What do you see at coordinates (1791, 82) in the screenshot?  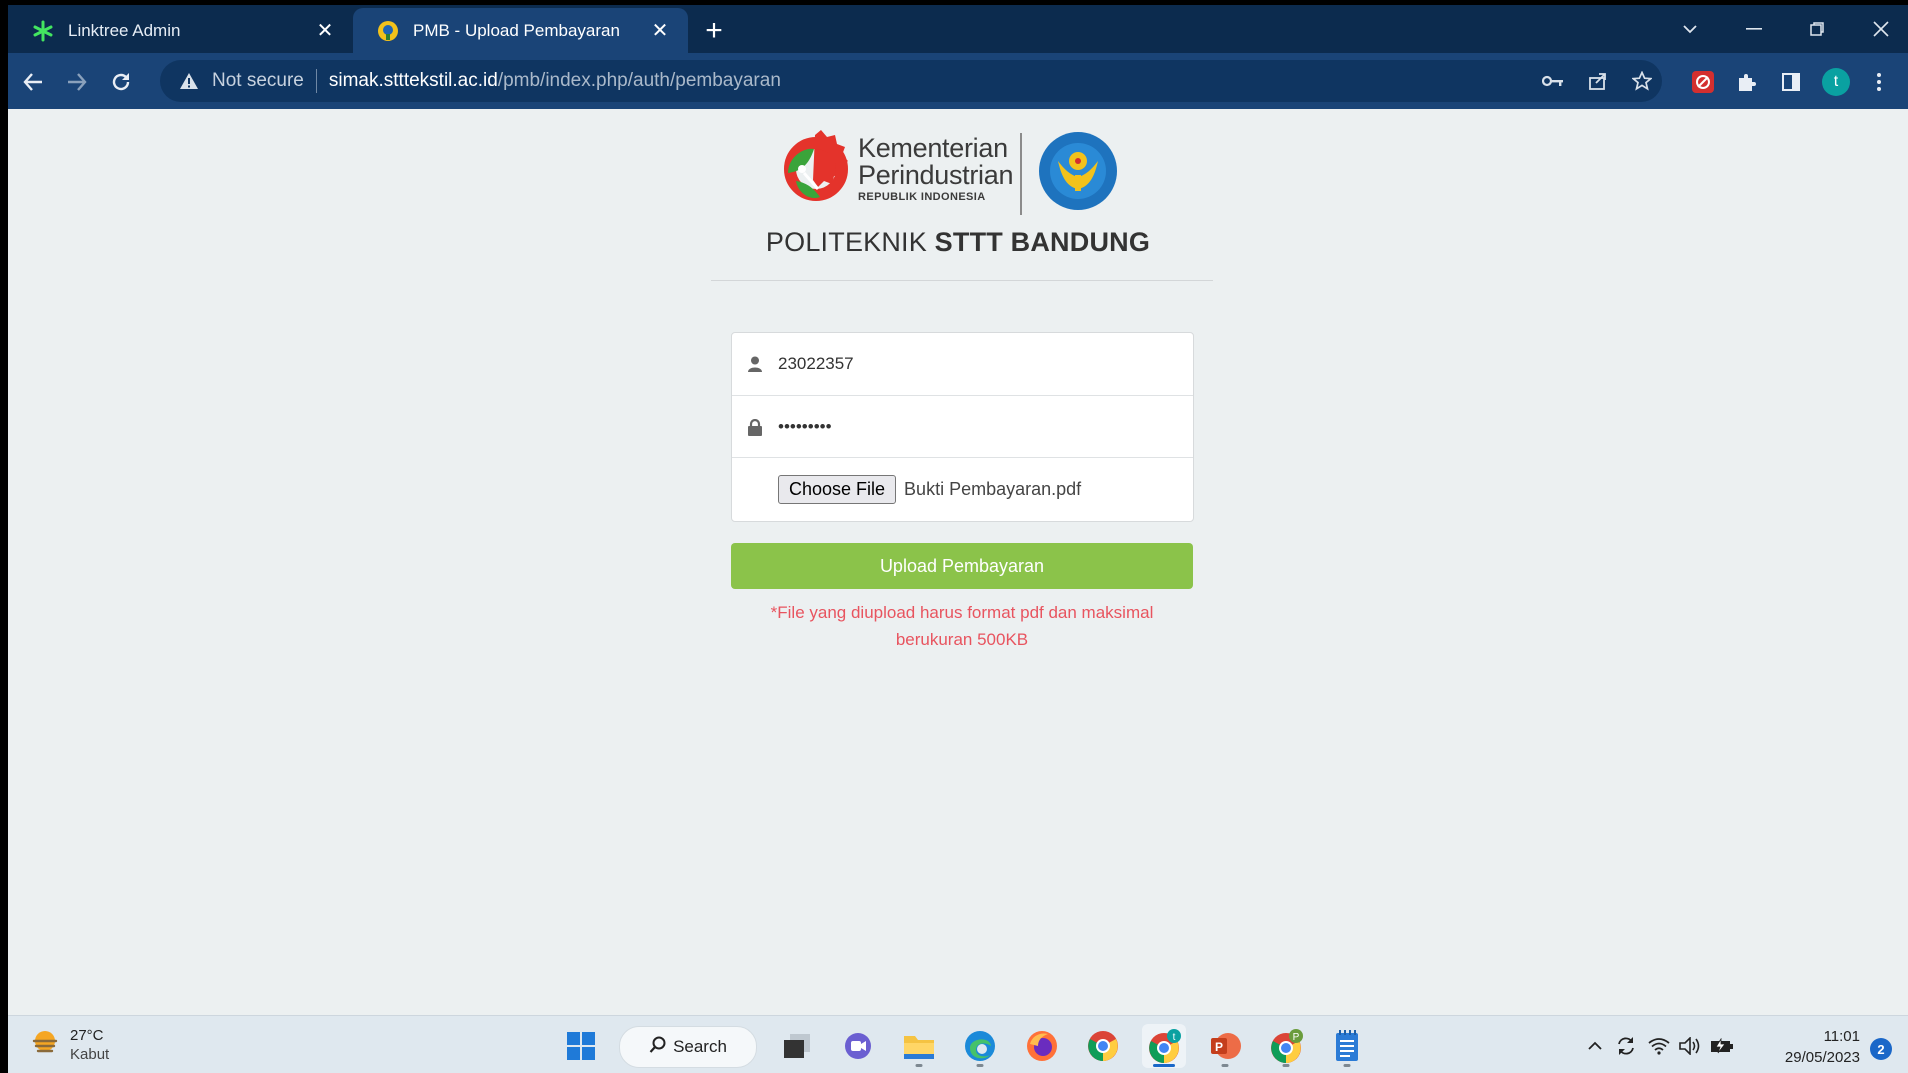 I see `side-panel-icon` at bounding box center [1791, 82].